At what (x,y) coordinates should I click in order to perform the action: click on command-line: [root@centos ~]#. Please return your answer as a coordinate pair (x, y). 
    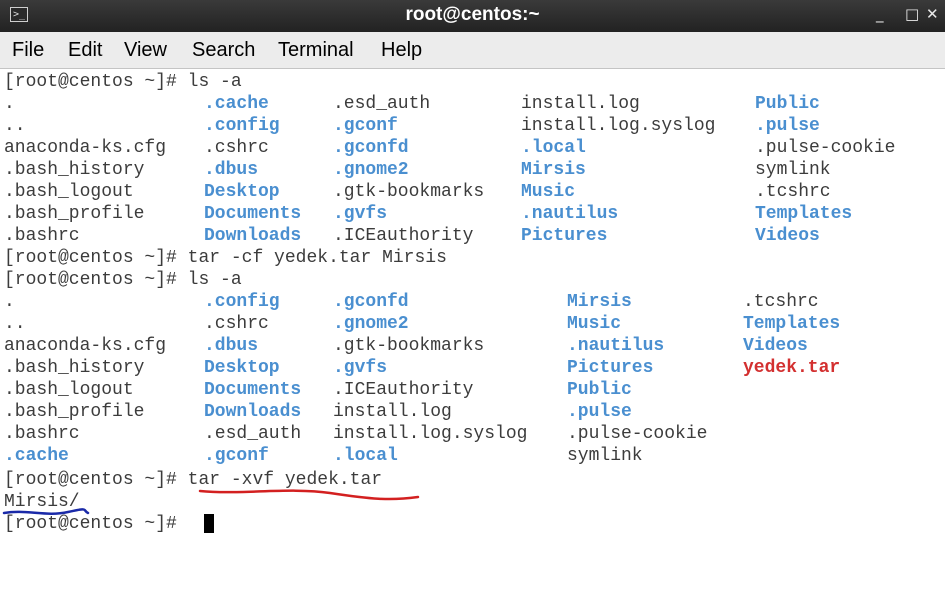
    Looking at the image, I should click on (90, 524).